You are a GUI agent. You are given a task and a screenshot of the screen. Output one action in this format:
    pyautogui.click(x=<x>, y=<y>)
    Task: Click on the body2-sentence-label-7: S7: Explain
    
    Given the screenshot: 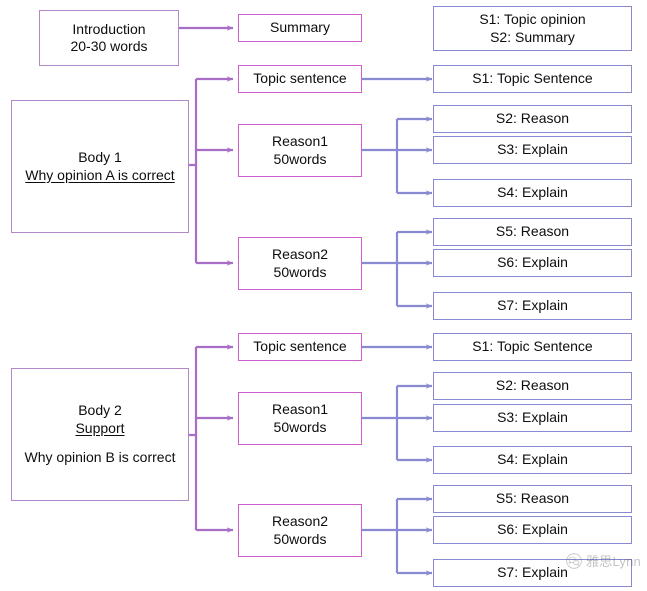 What is the action you would take?
    pyautogui.click(x=532, y=572)
    